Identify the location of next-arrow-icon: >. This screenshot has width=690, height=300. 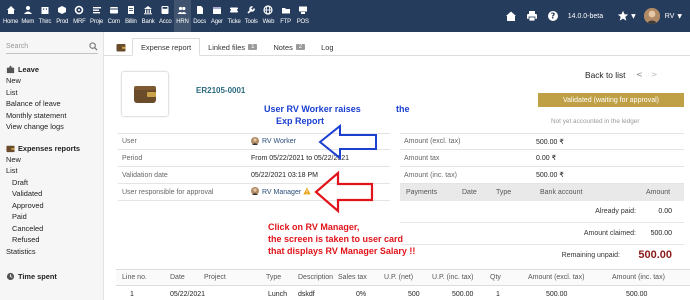
(658, 74).